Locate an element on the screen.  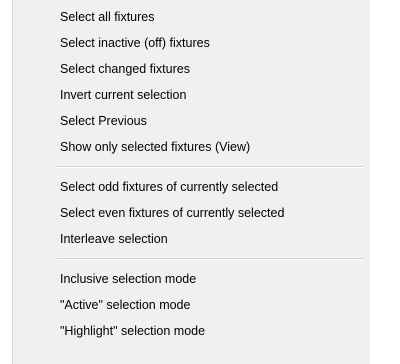
menu-item-select-changed-fixtures: Select changed fixtures is located at coordinates (191, 69).